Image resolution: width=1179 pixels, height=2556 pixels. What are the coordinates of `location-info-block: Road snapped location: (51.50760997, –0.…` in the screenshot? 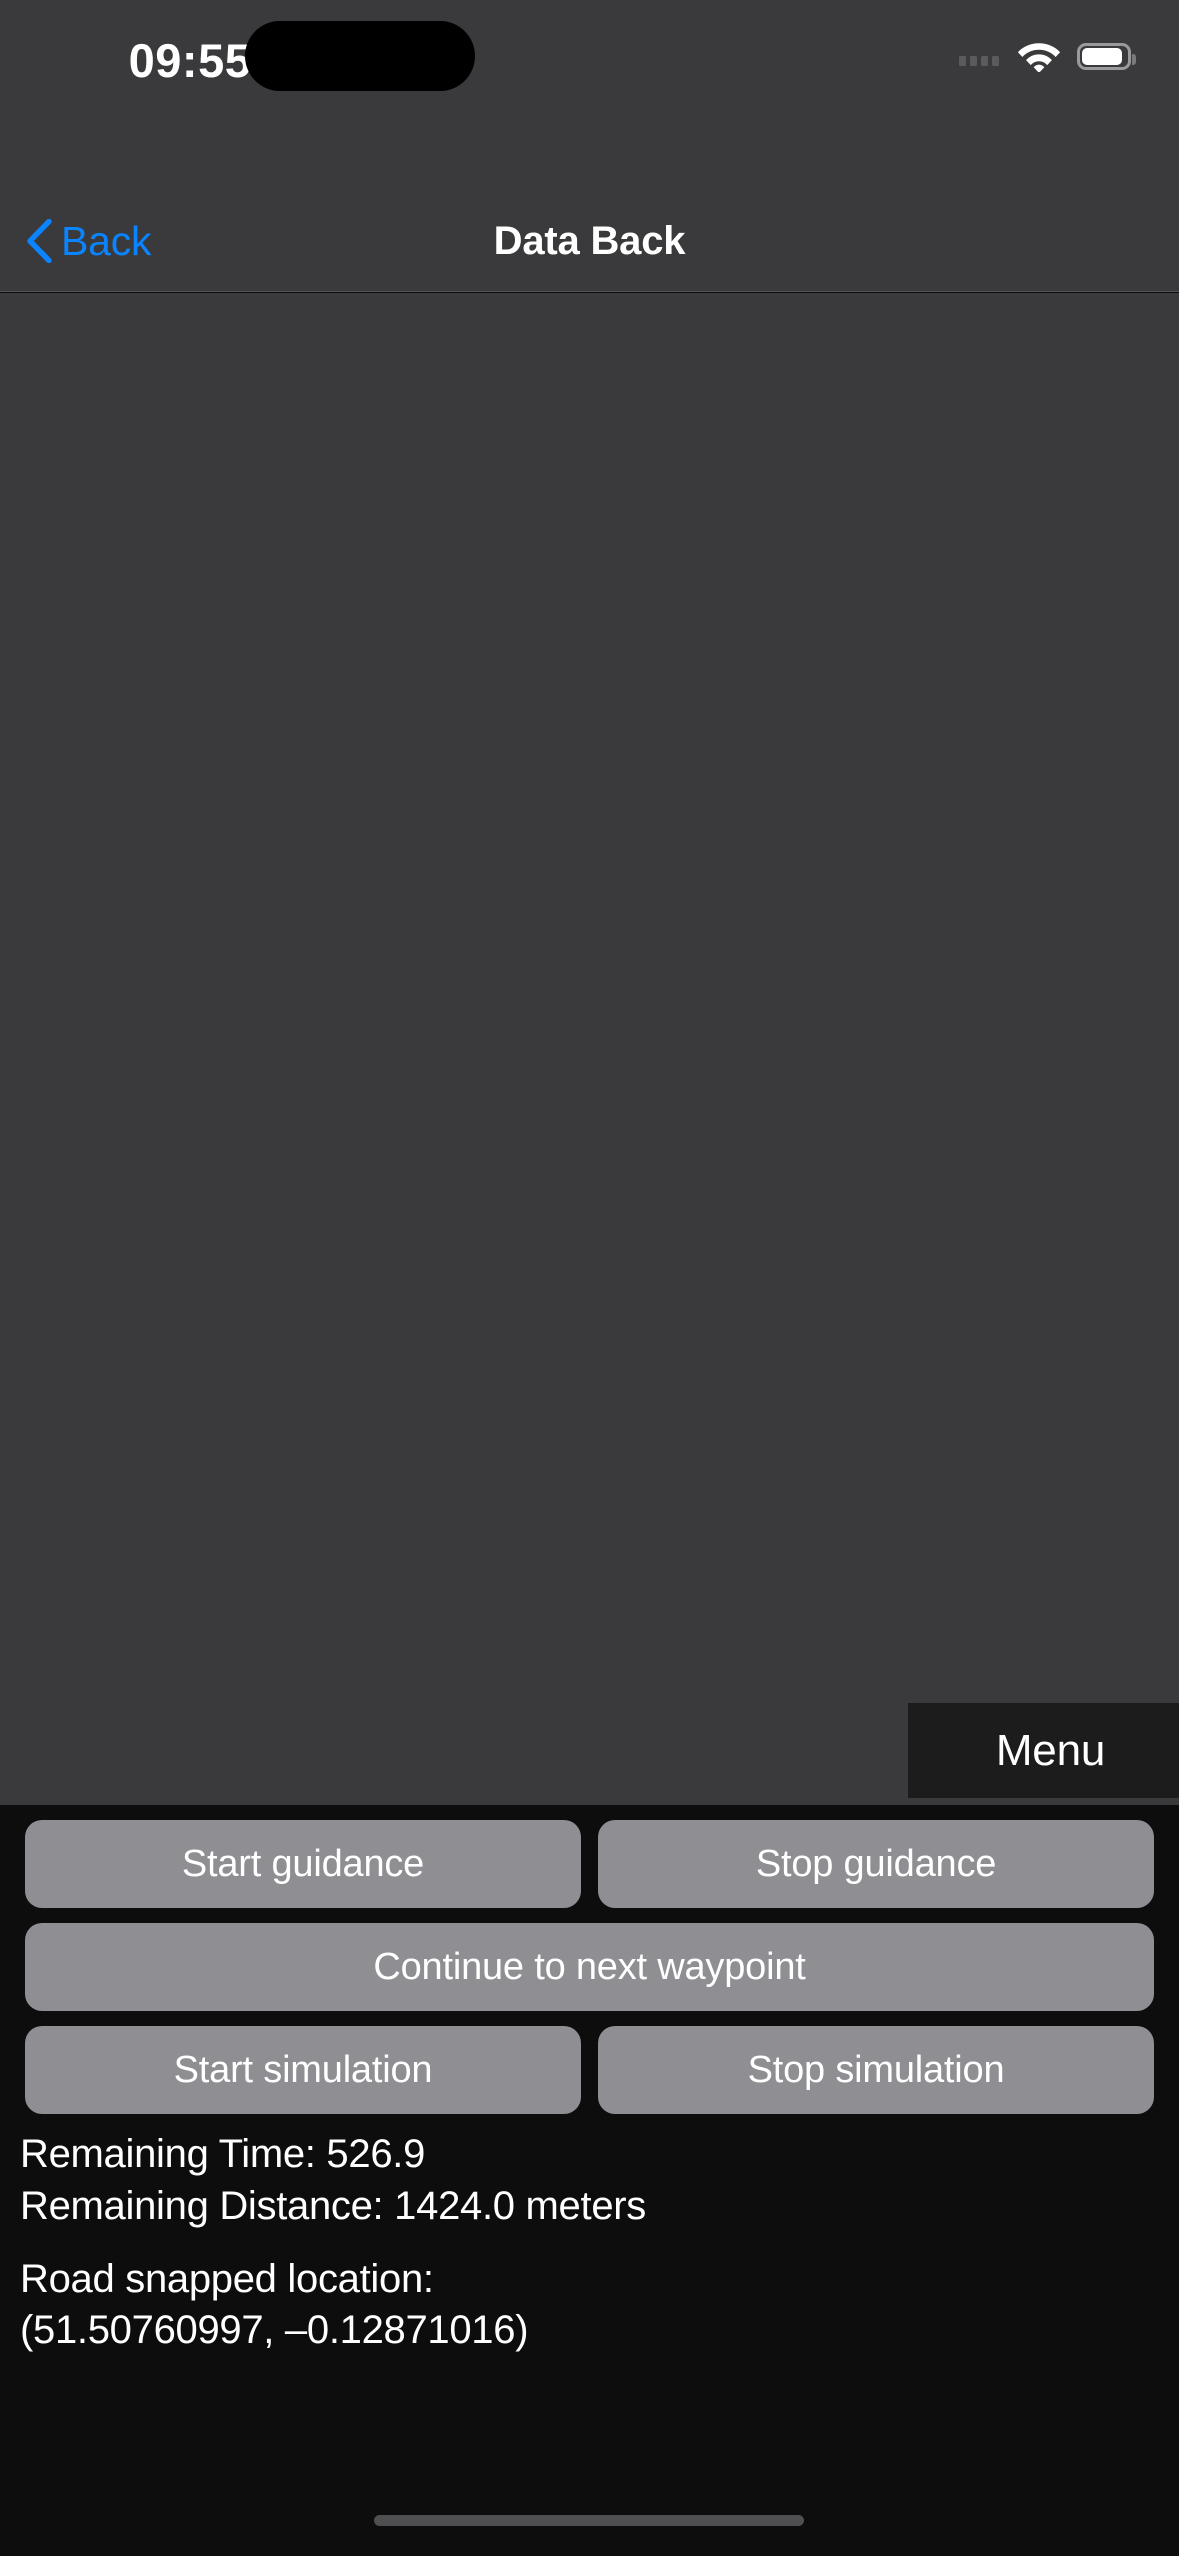 It's located at (589, 2305).